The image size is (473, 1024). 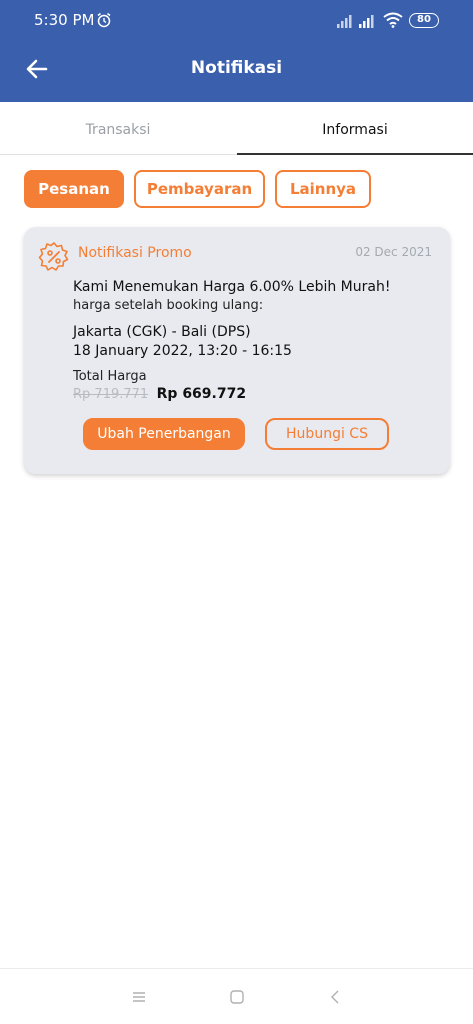 What do you see at coordinates (232, 287) in the screenshot?
I see `notification-headline: Kami Menemukan Harga 6.00% Lebih Murah!` at bounding box center [232, 287].